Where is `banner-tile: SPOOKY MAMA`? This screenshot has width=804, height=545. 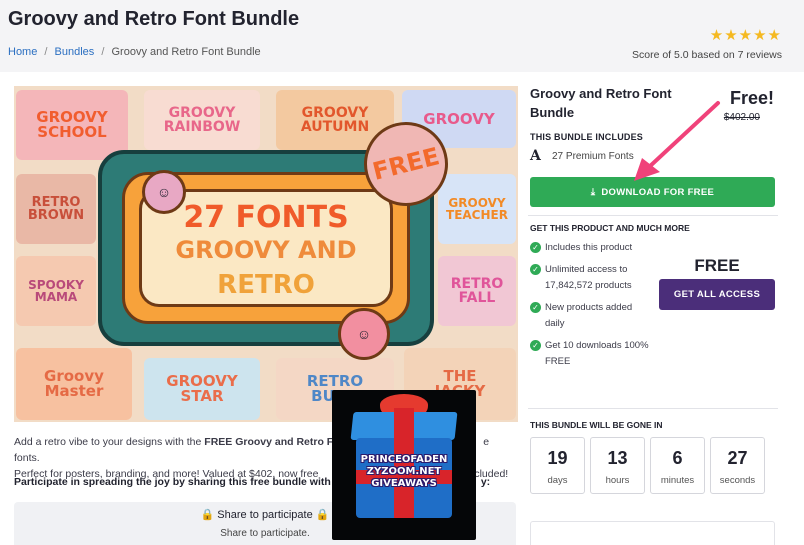 banner-tile: SPOOKY MAMA is located at coordinates (56, 291).